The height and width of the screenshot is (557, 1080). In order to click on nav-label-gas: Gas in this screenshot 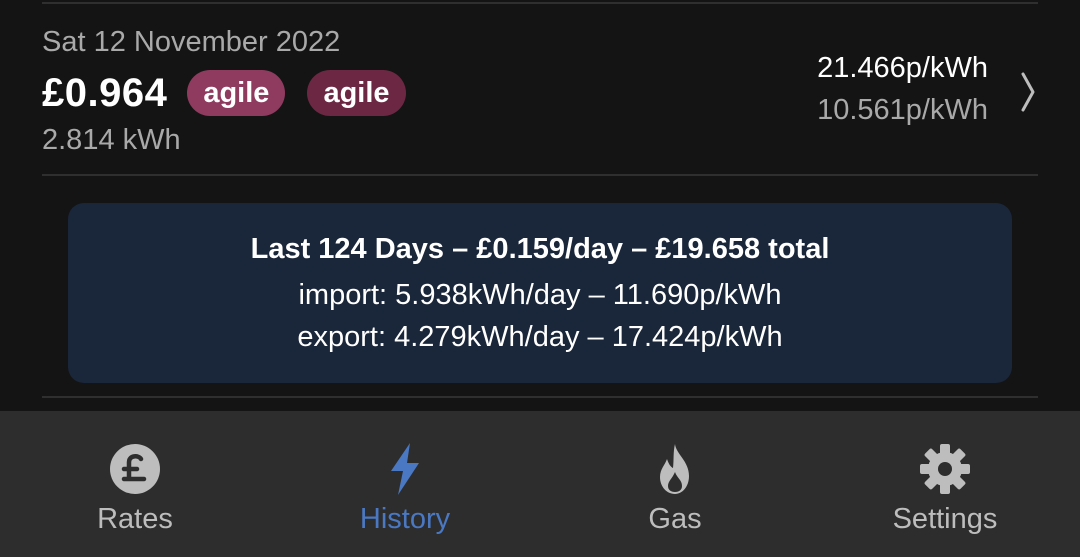, I will do `click(675, 519)`.